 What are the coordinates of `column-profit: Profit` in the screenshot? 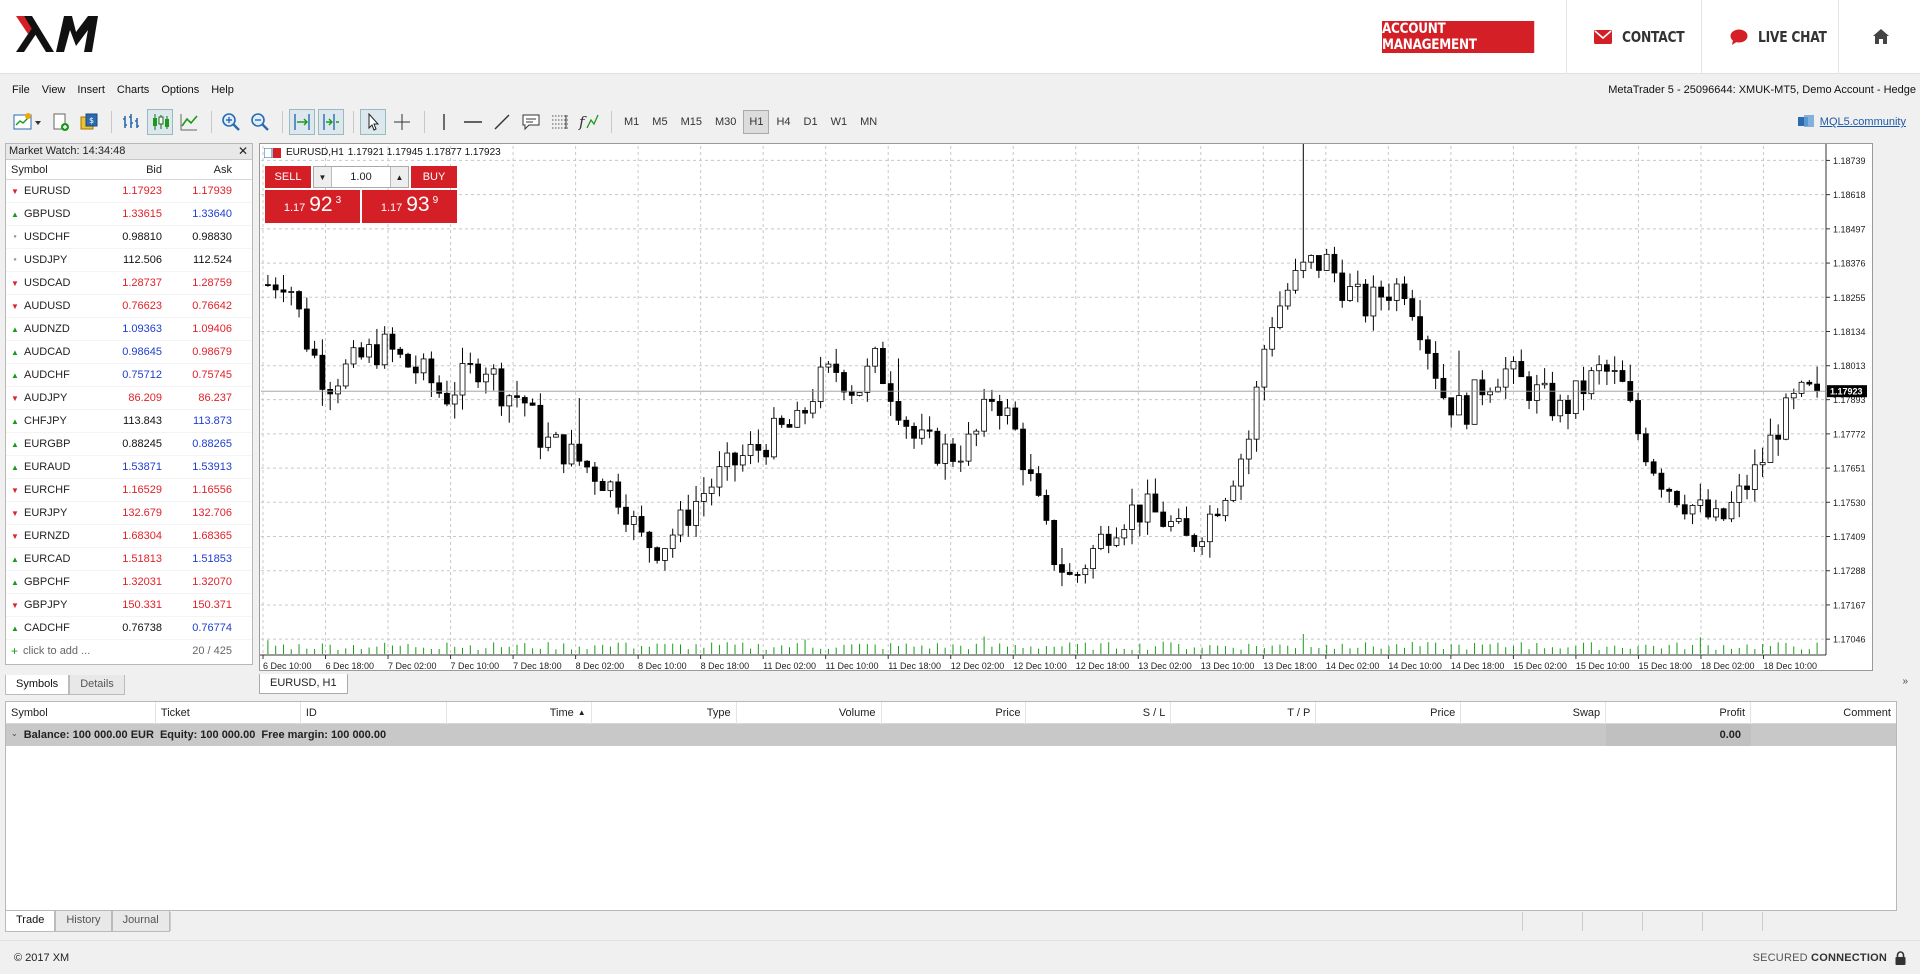 It's located at (1679, 712).